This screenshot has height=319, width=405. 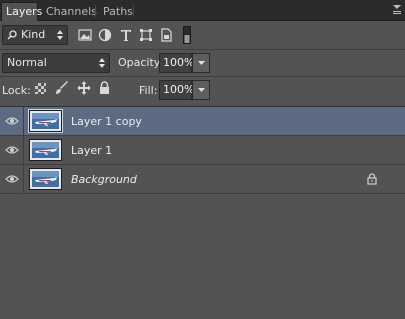 I want to click on lock-all-icon, so click(x=104, y=88).